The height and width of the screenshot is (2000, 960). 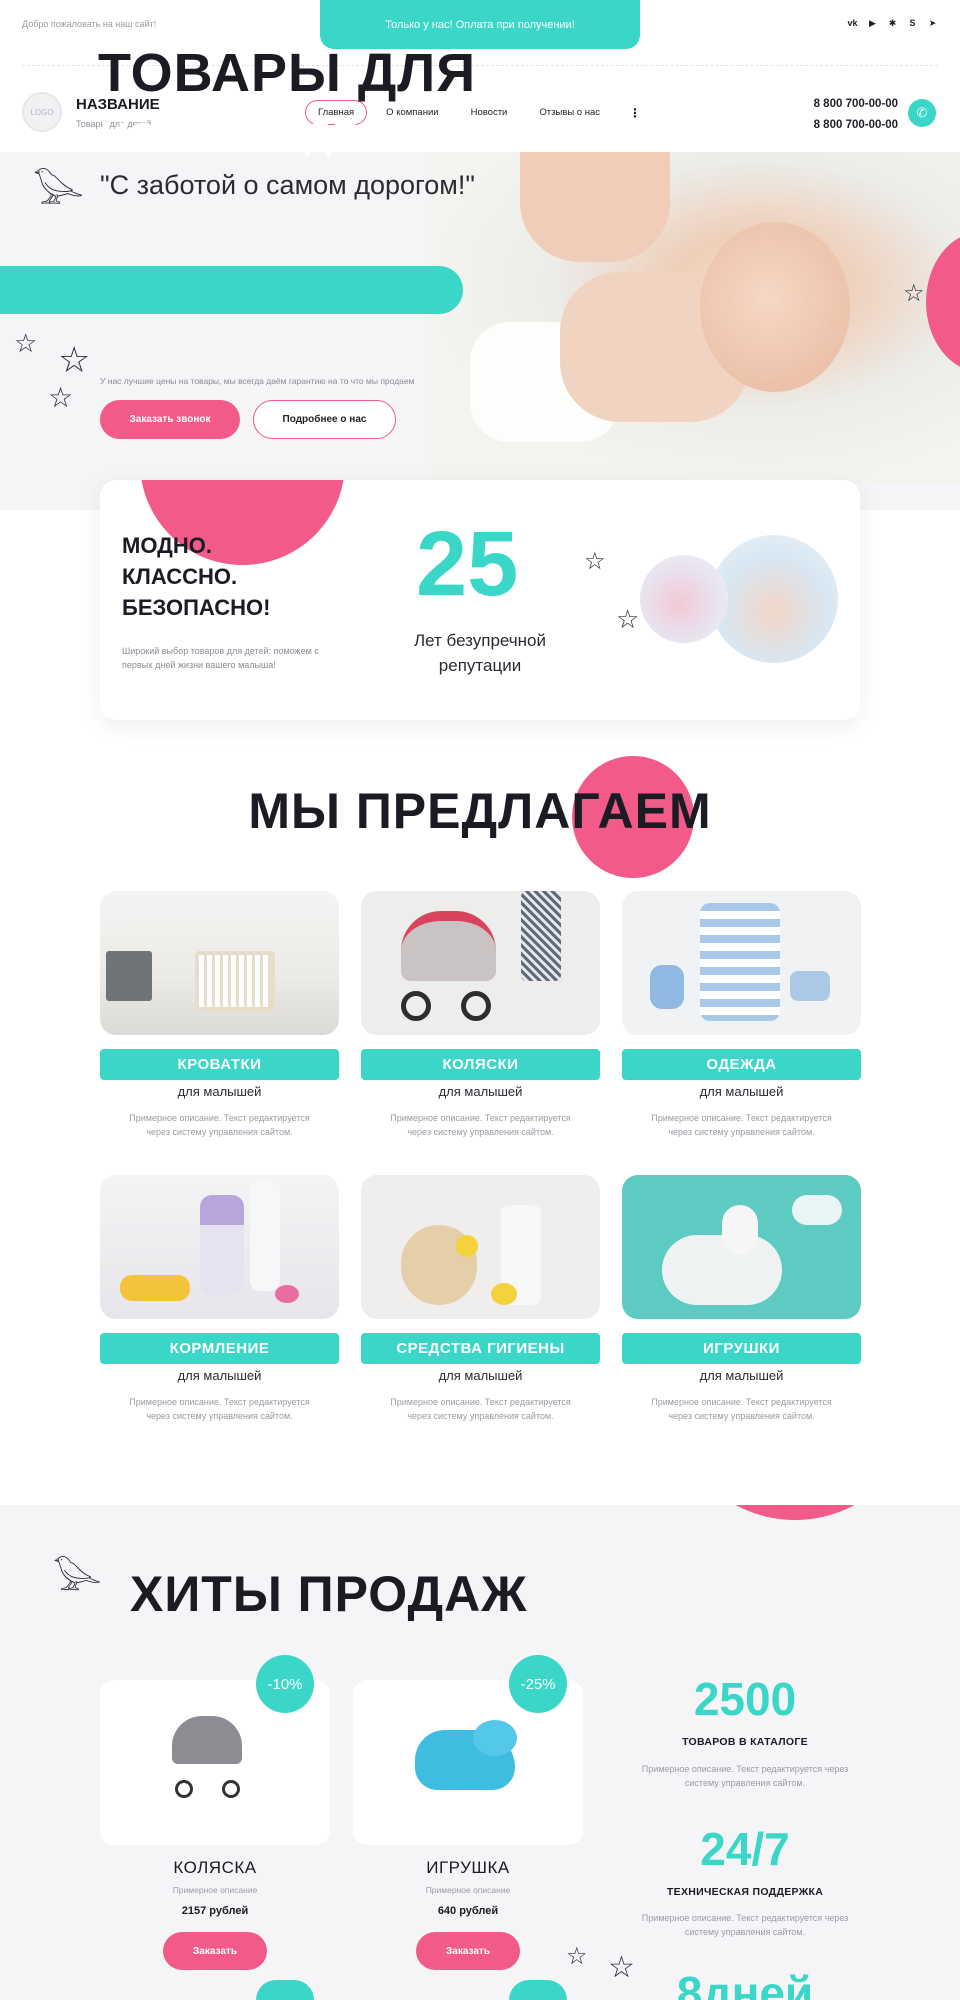 I want to click on phone-numbers: 8 800 700-00-00 8 800 700-00-00, so click(x=856, y=115).